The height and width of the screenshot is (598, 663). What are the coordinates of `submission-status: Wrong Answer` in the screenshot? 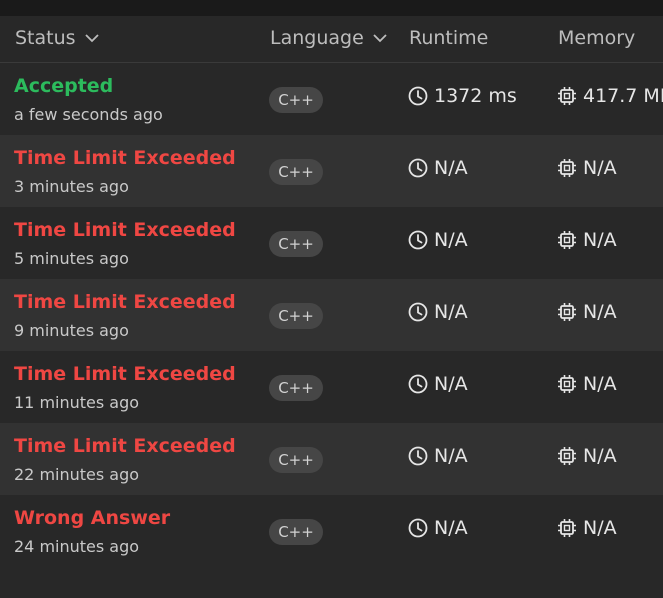 It's located at (92, 518).